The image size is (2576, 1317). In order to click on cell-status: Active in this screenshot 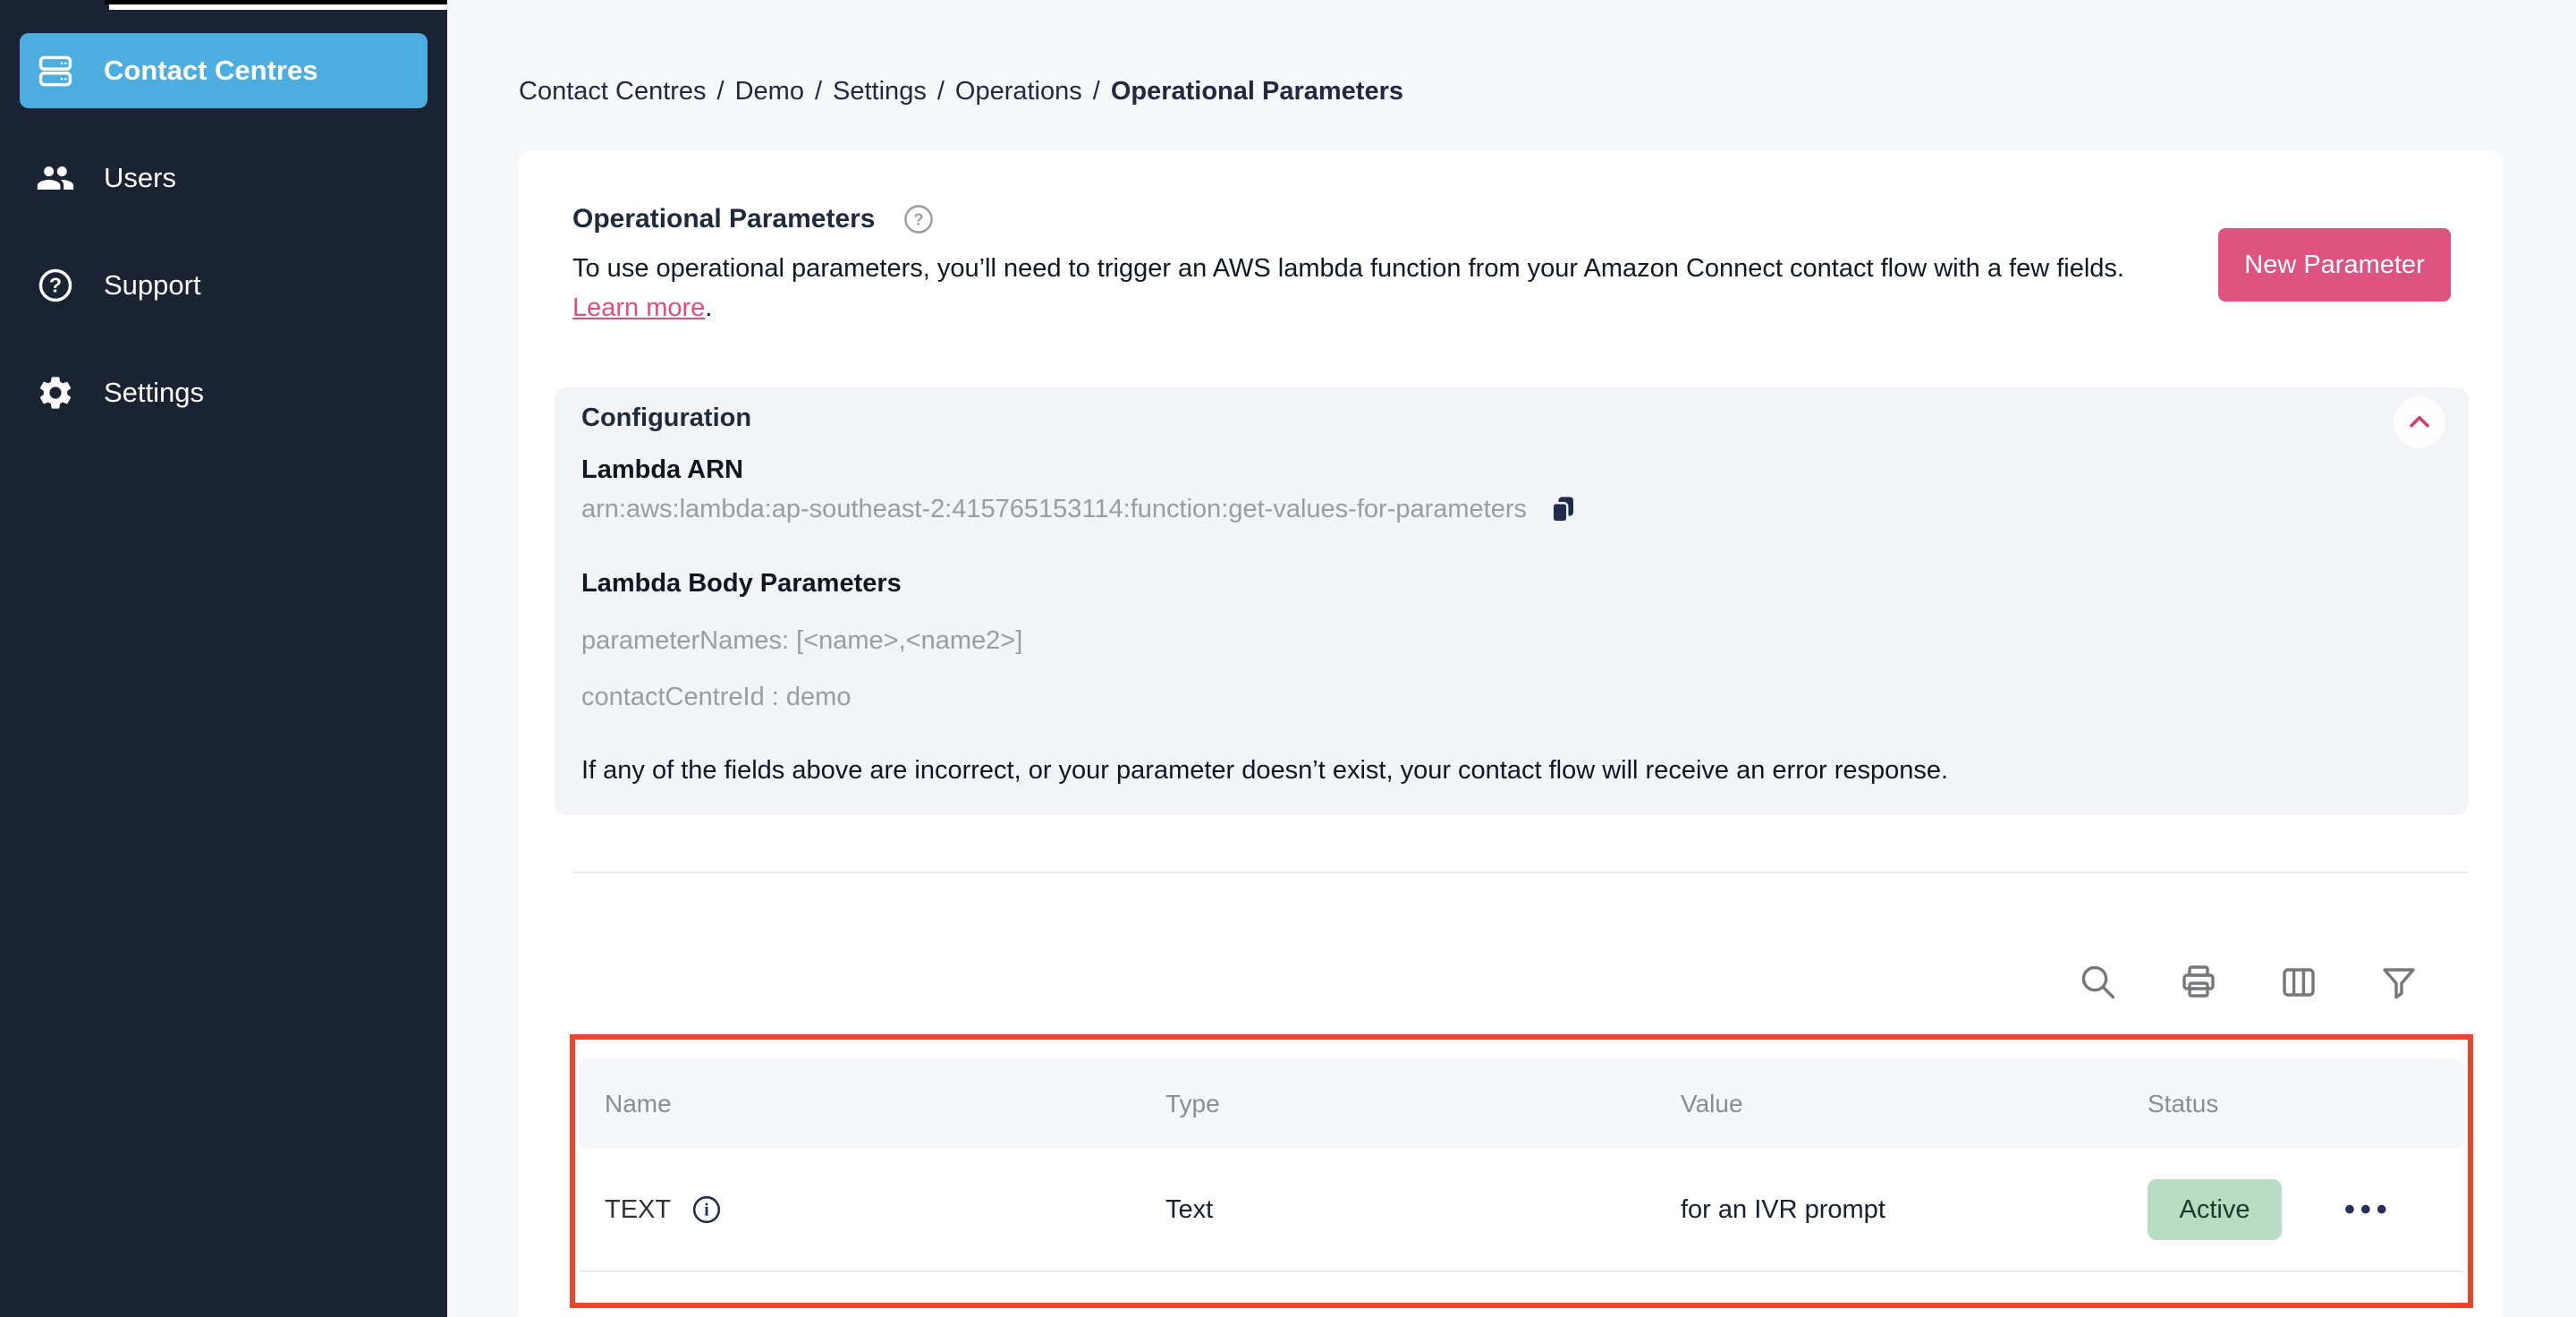, I will do `click(2246, 1209)`.